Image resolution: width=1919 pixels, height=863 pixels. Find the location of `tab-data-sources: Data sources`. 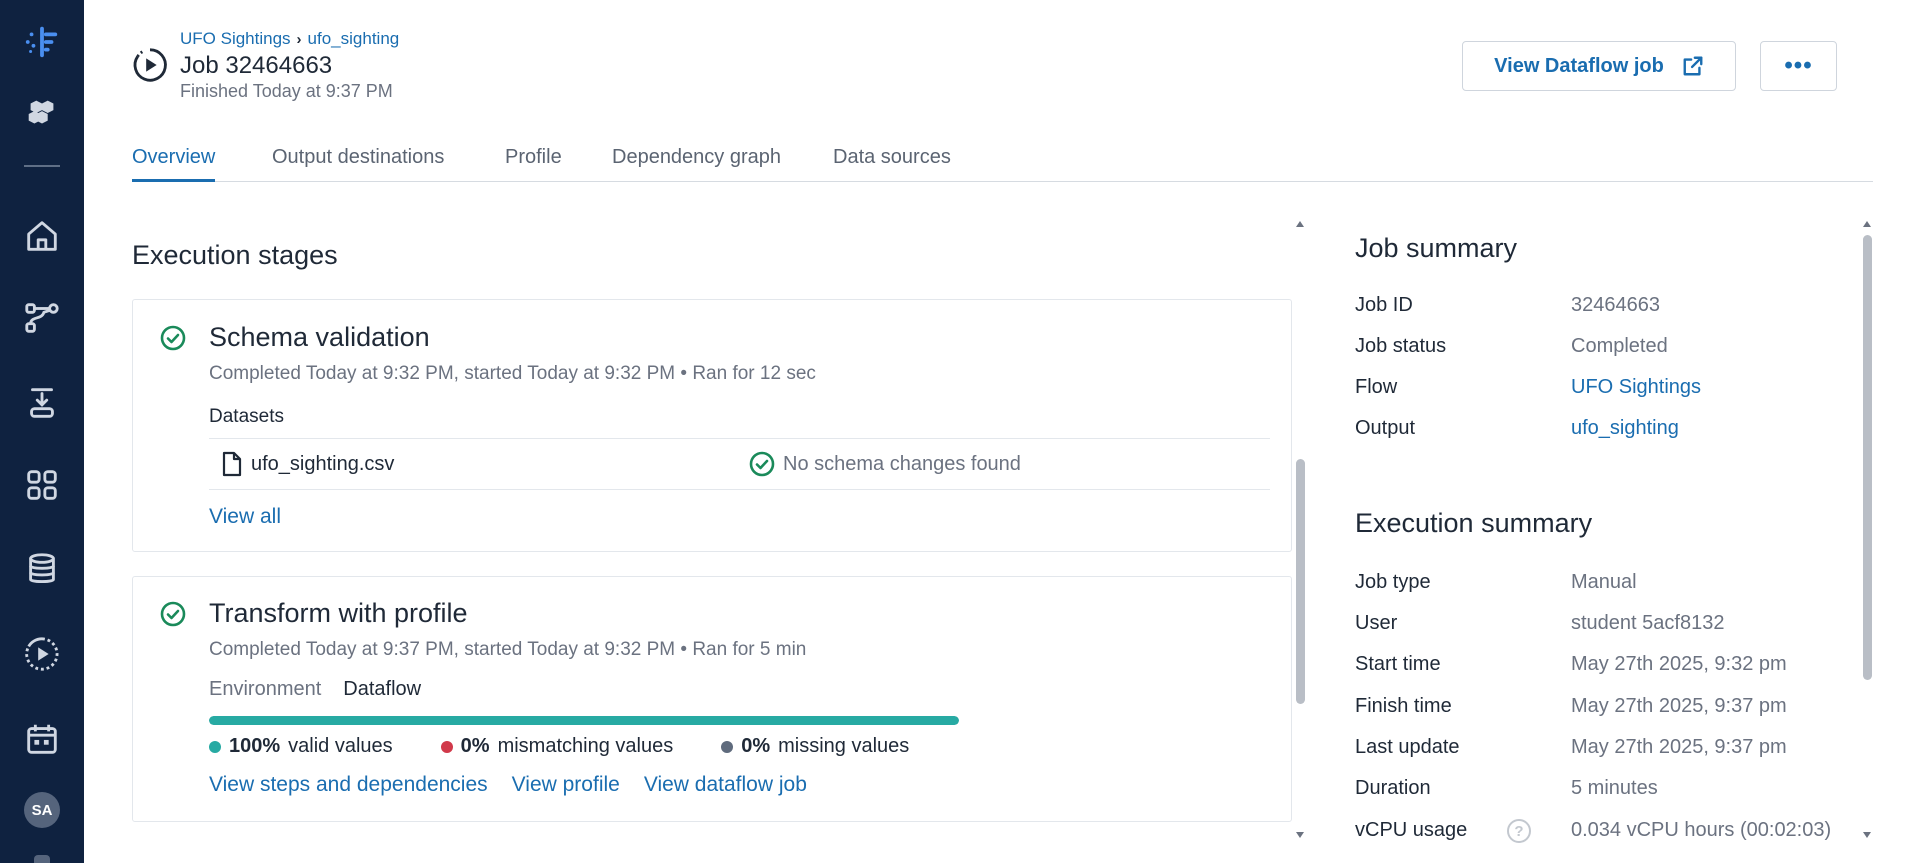

tab-data-sources: Data sources is located at coordinates (892, 164).